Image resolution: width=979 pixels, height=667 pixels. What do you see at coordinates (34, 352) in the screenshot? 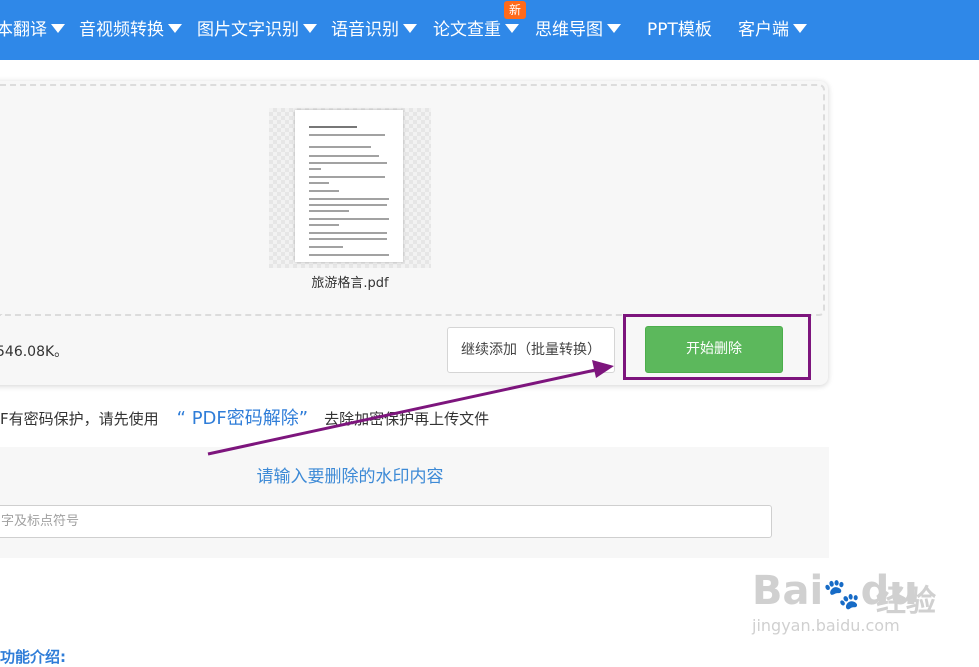
I see `file-size-info: 546.08K。` at bounding box center [34, 352].